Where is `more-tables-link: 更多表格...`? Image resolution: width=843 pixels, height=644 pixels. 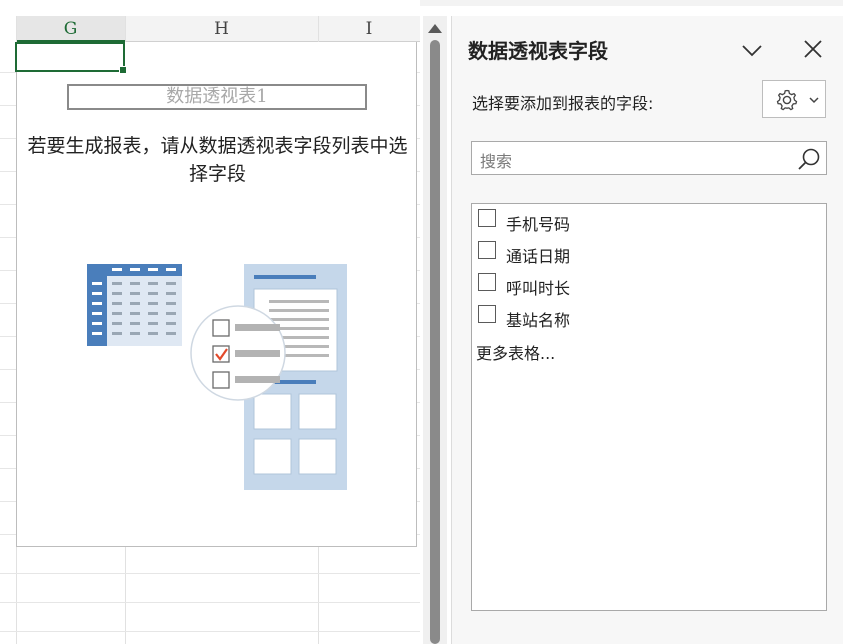
more-tables-link: 更多表格... is located at coordinates (515, 352).